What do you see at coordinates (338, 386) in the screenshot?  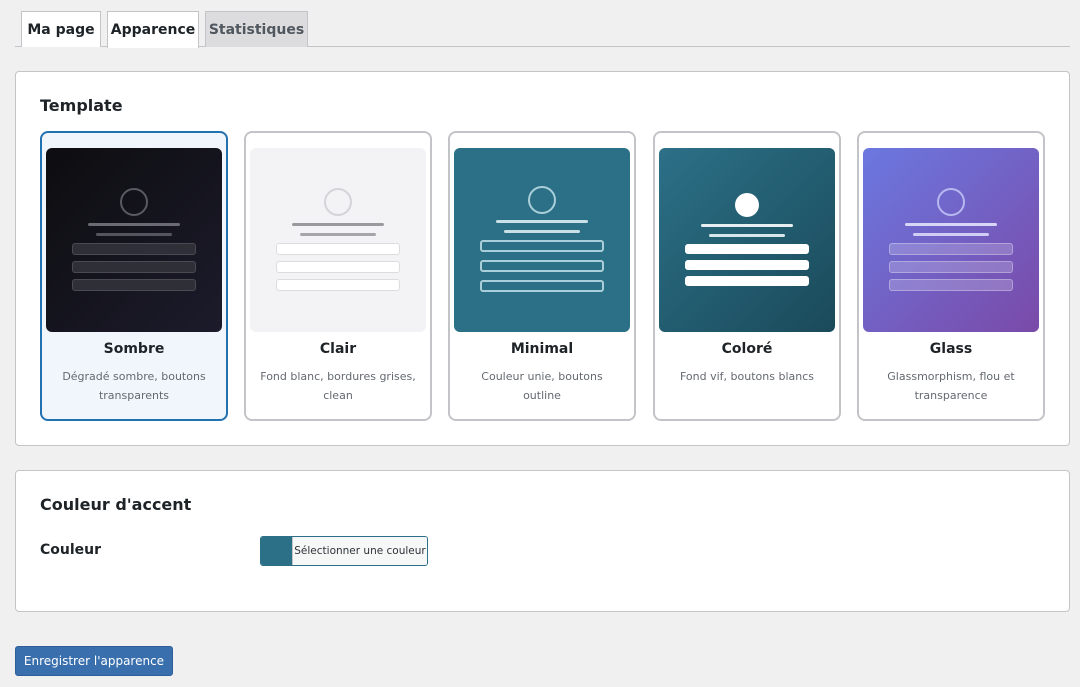 I see `template-description: Fond blanc, bordures grises, clean` at bounding box center [338, 386].